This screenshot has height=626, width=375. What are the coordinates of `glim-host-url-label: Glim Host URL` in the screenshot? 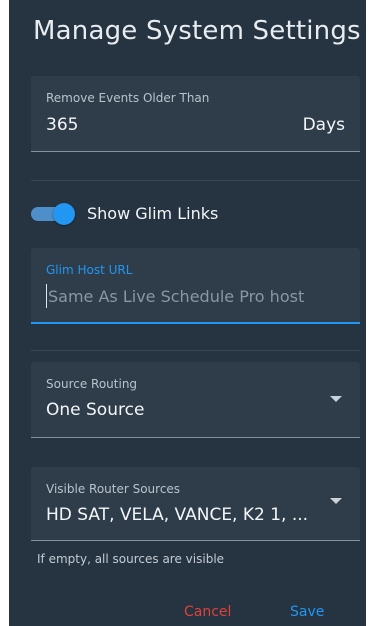 It's located at (89, 270).